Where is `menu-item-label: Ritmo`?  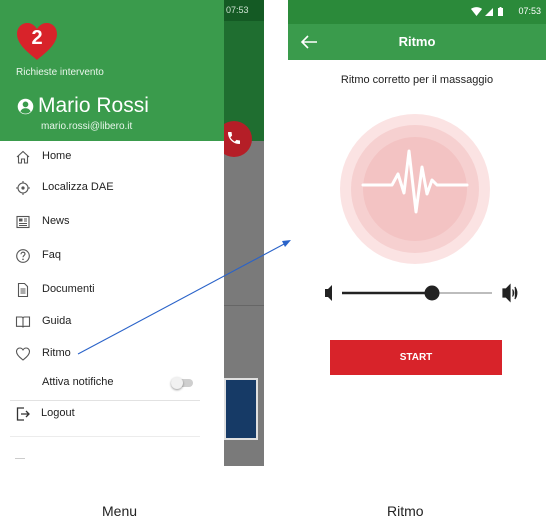 menu-item-label: Ritmo is located at coordinates (56, 353).